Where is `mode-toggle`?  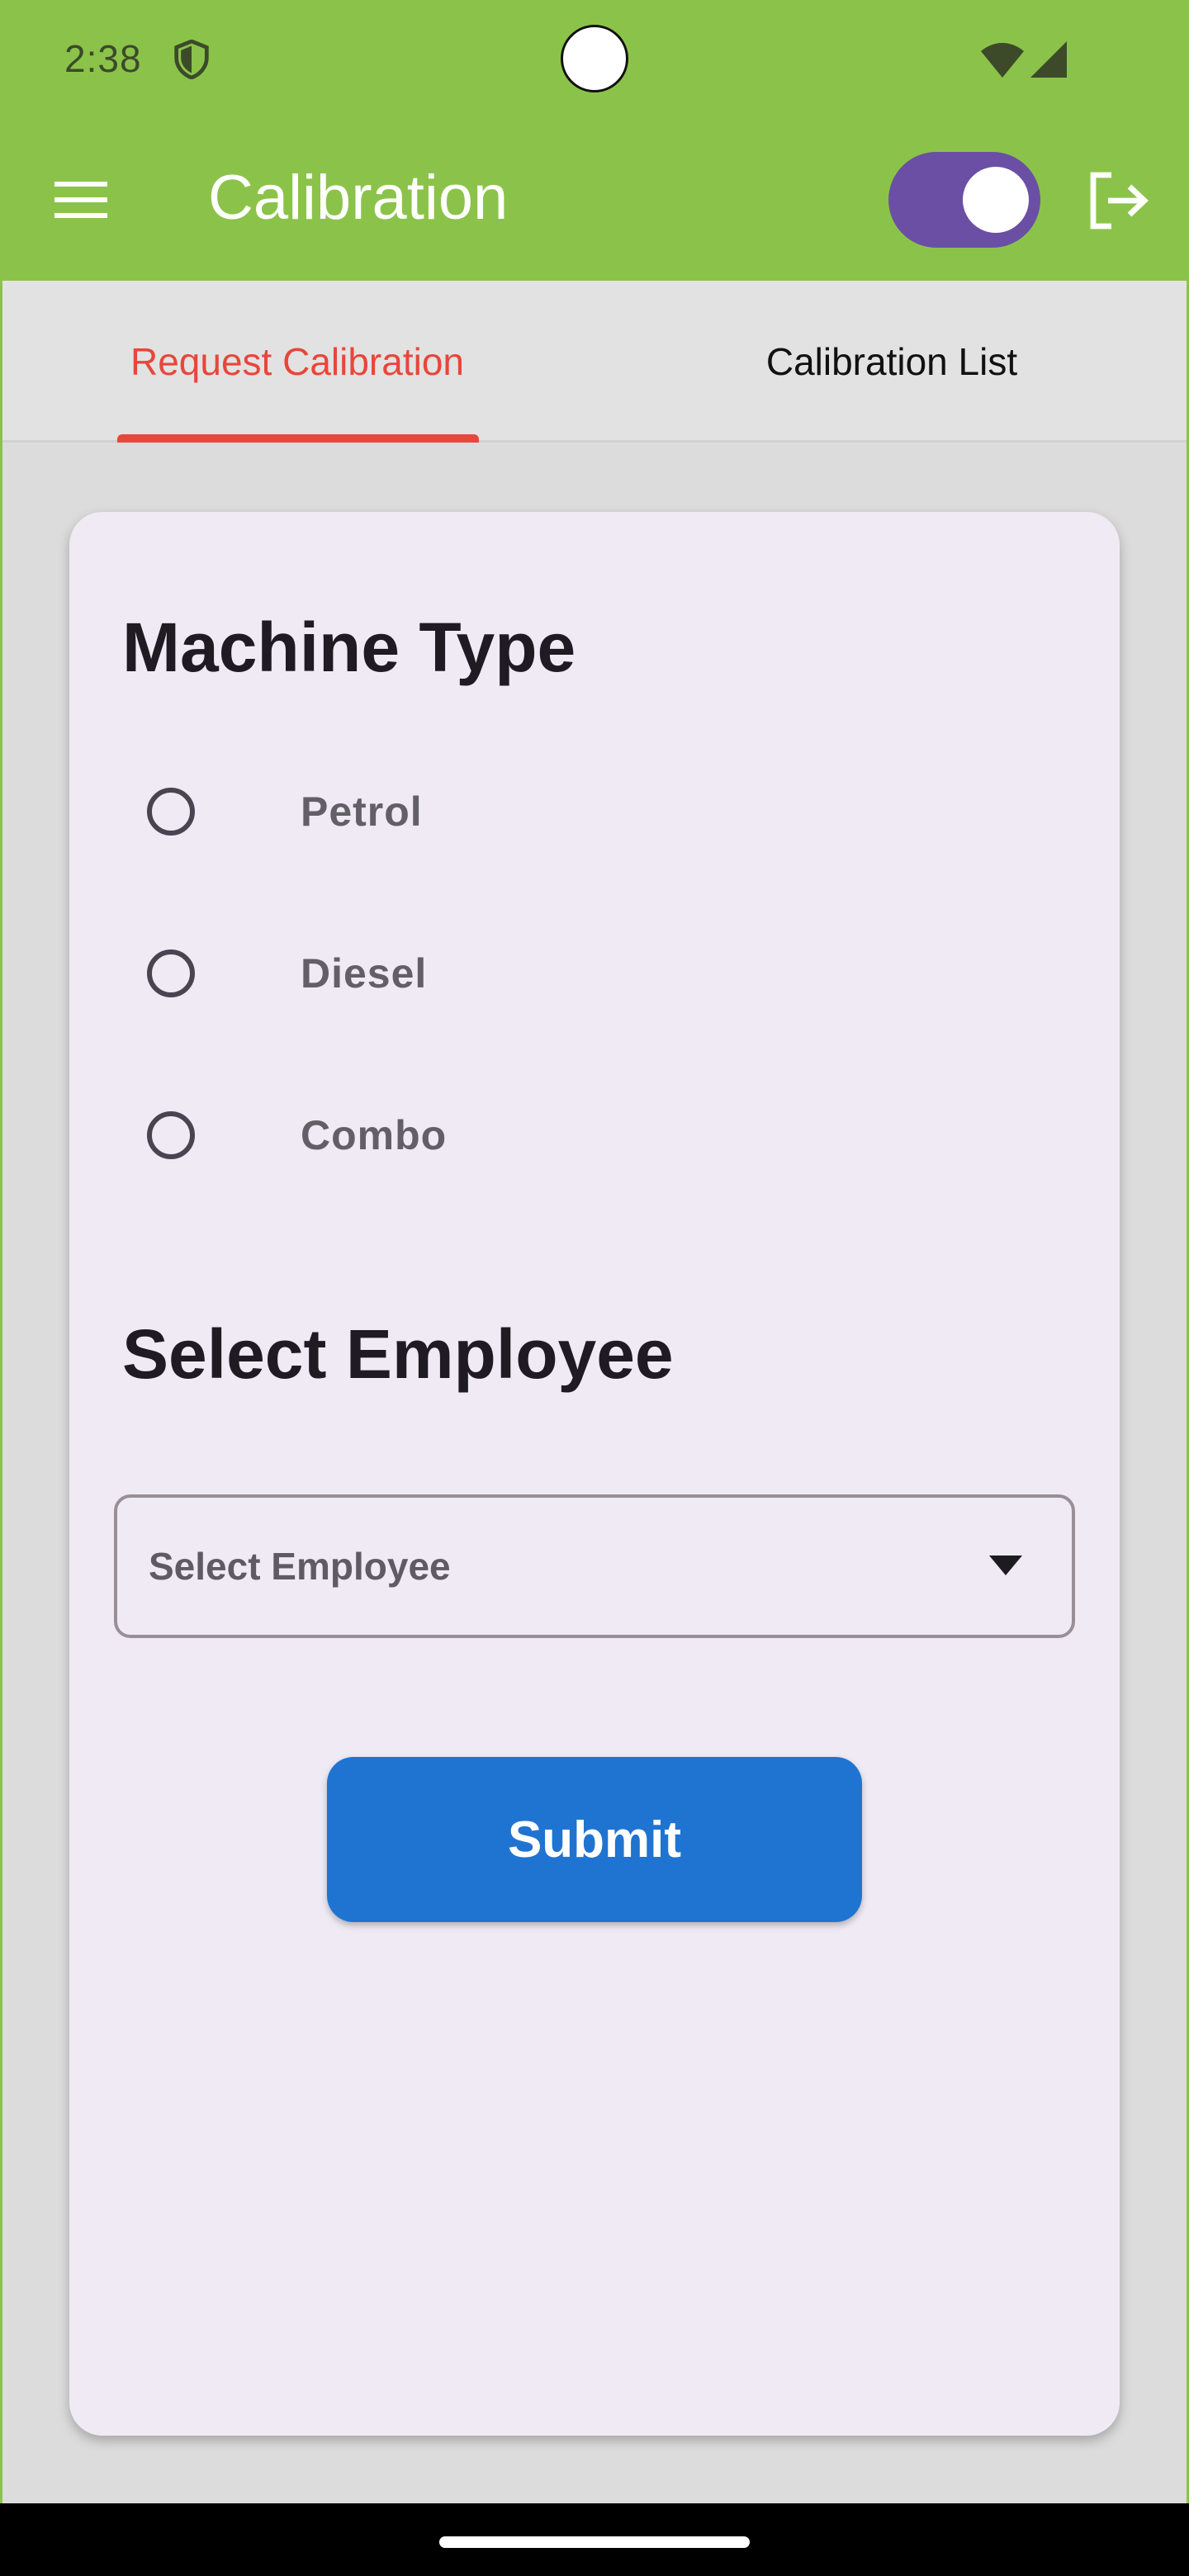
mode-toggle is located at coordinates (964, 200).